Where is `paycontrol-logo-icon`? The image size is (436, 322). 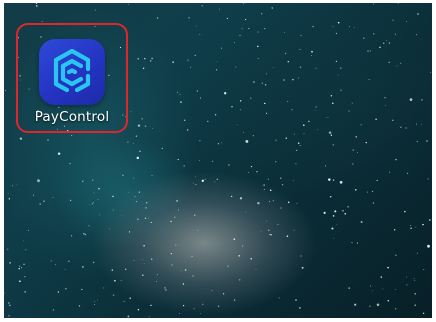 paycontrol-logo-icon is located at coordinates (72, 72).